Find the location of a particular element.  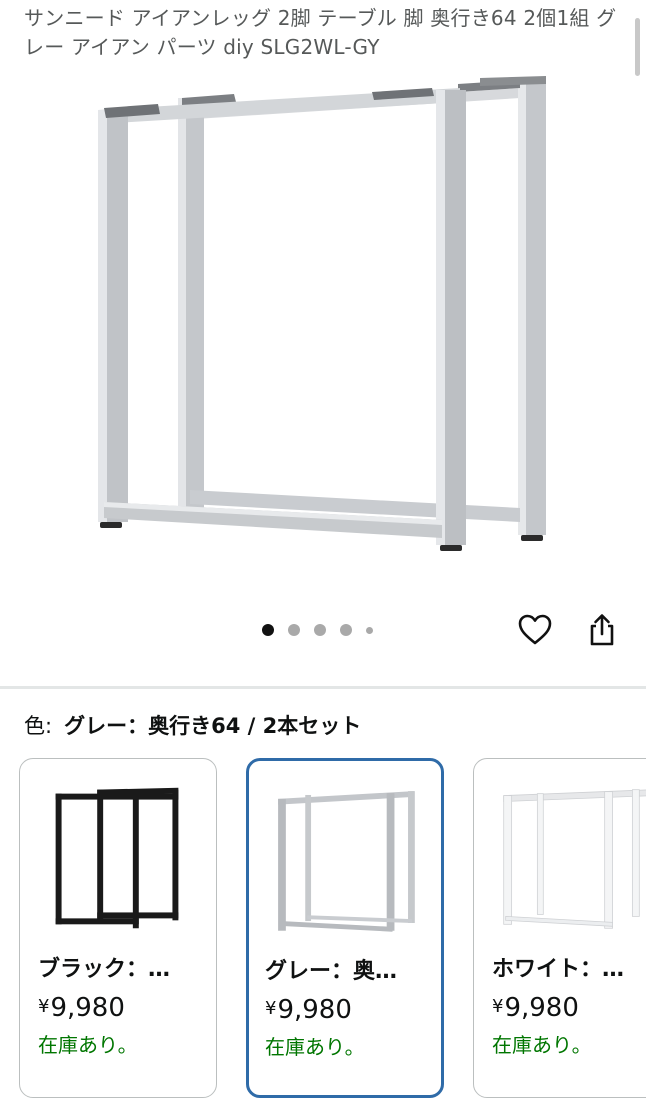

share-icon is located at coordinates (602, 630).